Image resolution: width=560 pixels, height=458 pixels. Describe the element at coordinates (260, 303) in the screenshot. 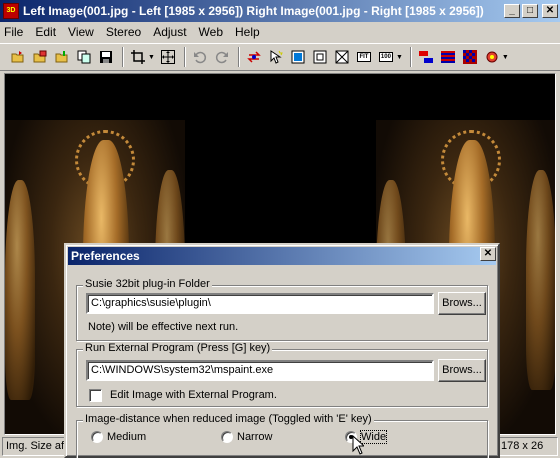

I see `susie-folder-input: C:\graphics\susie\plugin\` at that location.